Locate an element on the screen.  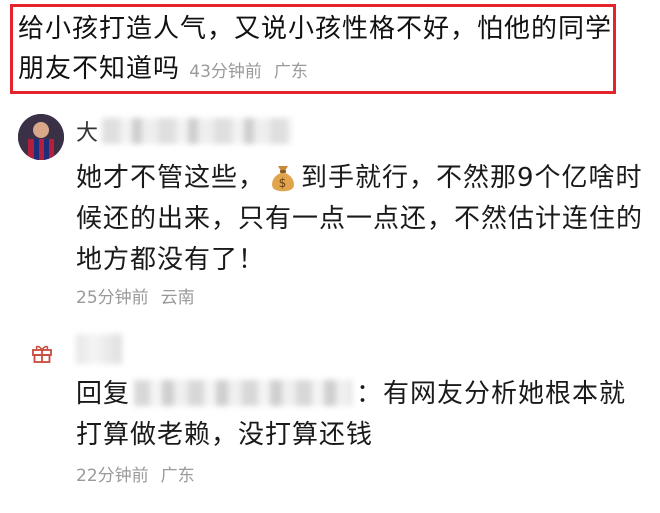
comment-location: 云南 is located at coordinates (177, 298).